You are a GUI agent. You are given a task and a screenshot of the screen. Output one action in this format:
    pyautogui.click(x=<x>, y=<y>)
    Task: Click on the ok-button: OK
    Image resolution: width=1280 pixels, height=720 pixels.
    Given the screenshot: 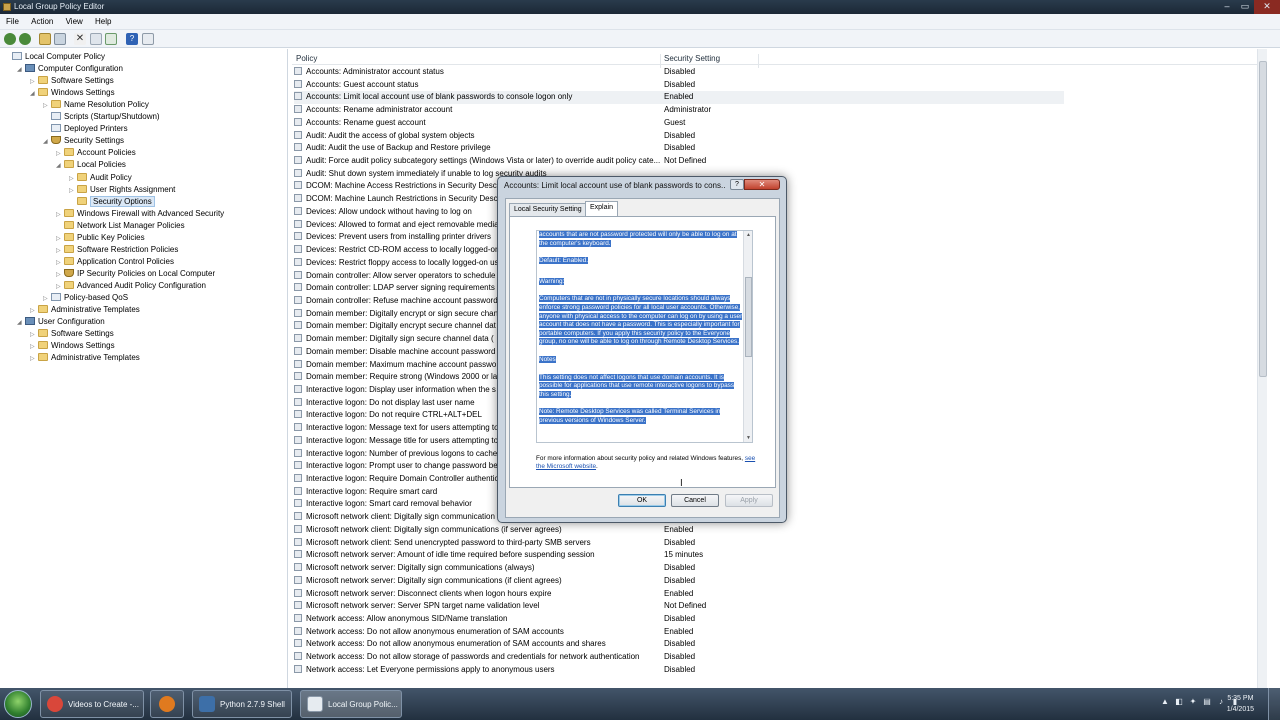 What is the action you would take?
    pyautogui.click(x=642, y=500)
    